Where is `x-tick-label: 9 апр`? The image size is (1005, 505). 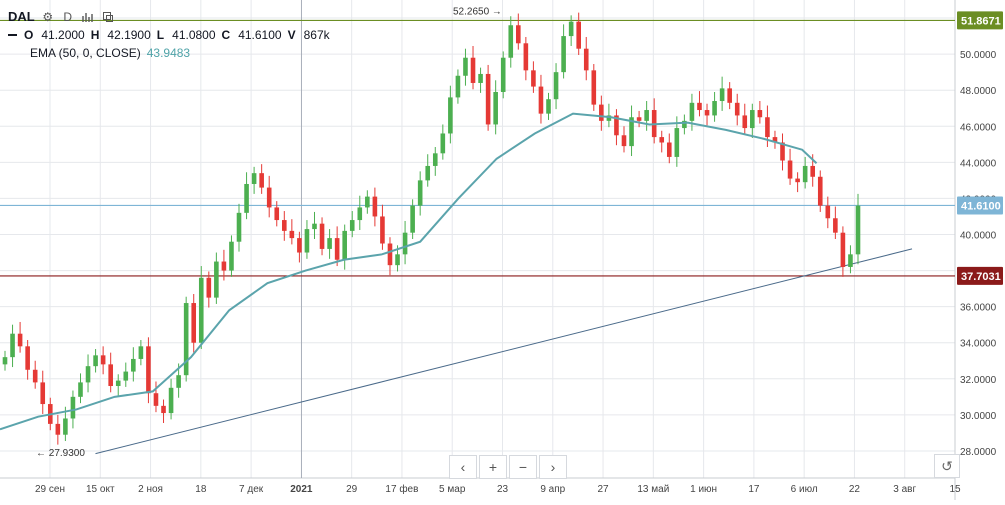
x-tick-label: 9 апр is located at coordinates (552, 489).